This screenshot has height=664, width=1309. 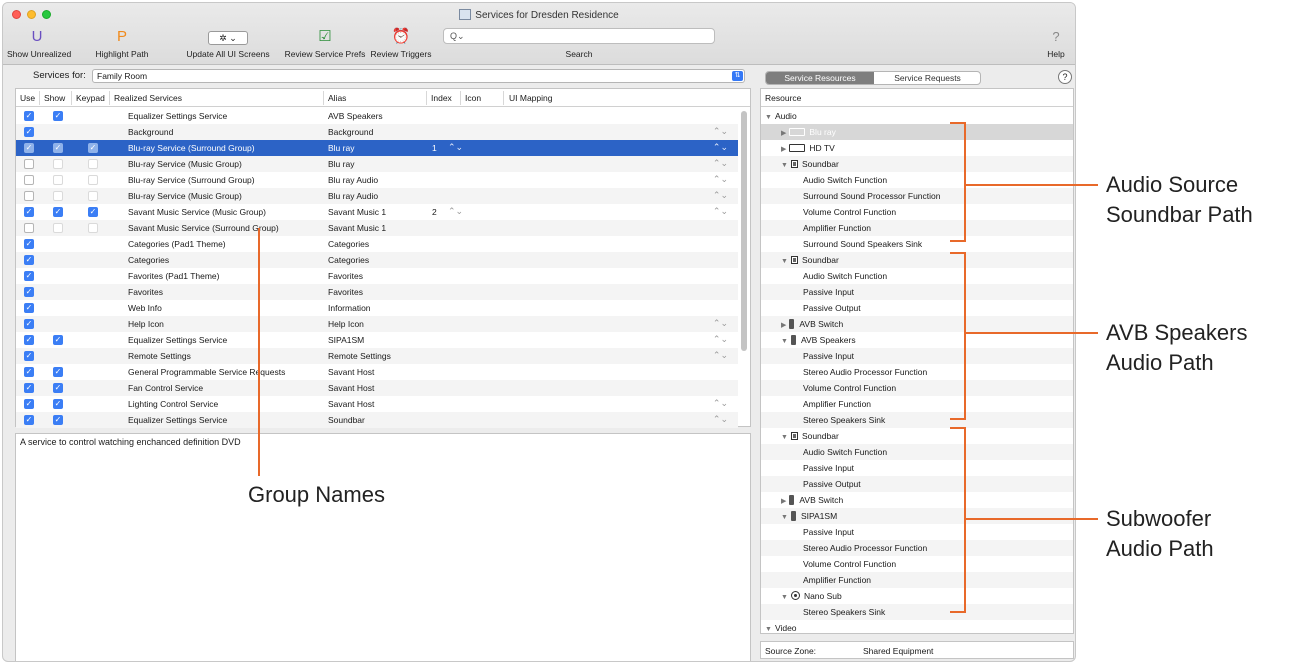 I want to click on help-question-icon: ?, so click(x=1065, y=77).